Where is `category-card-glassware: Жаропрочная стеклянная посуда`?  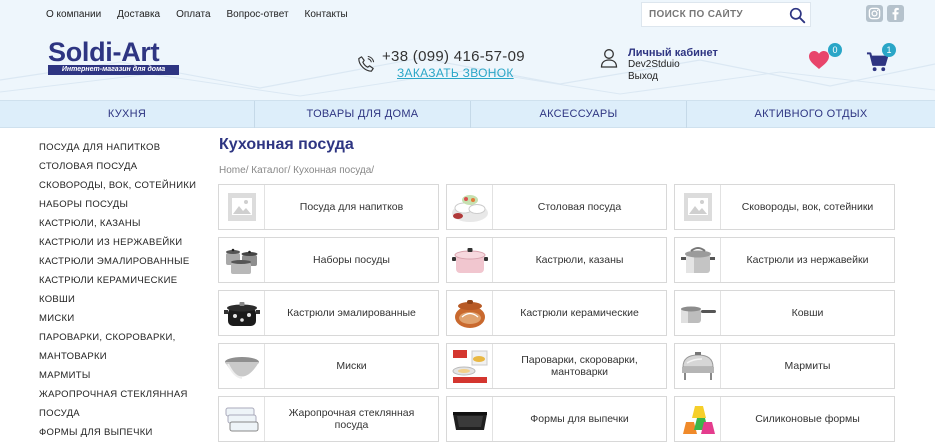
category-card-glassware: Жаропрочная стеклянная посуда is located at coordinates (328, 419).